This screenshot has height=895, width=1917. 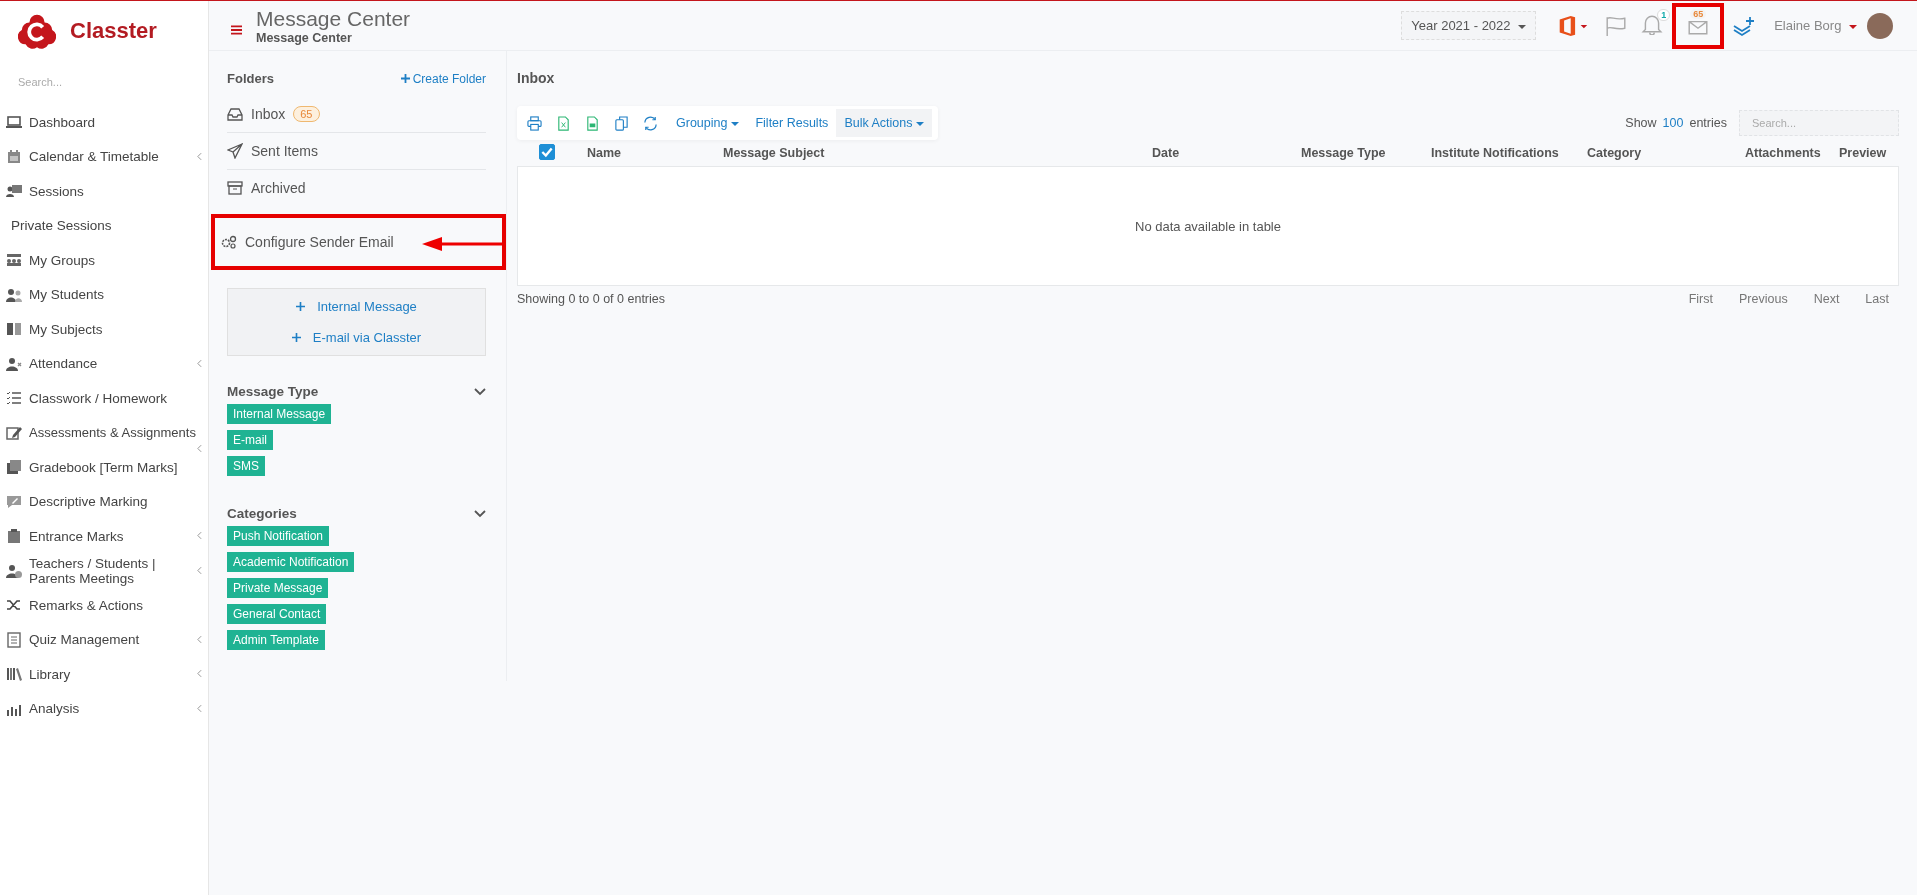 I want to click on person-cross-icon, so click(x=14, y=363).